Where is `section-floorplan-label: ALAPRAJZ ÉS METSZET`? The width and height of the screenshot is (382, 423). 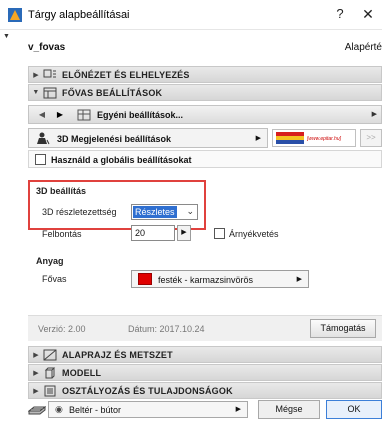 section-floorplan-label: ALAPRAJZ ÉS METSZET is located at coordinates (117, 354).